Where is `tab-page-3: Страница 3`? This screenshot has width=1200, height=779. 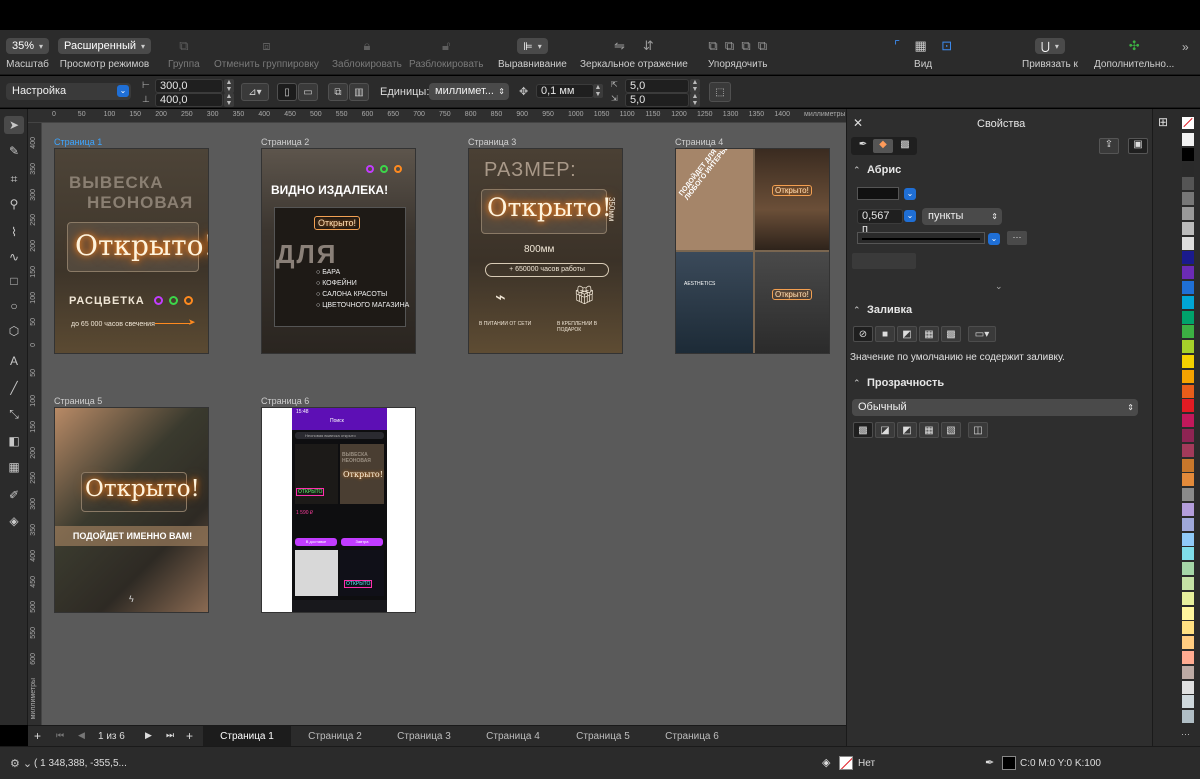
tab-page-3: Страница 3 is located at coordinates (424, 736).